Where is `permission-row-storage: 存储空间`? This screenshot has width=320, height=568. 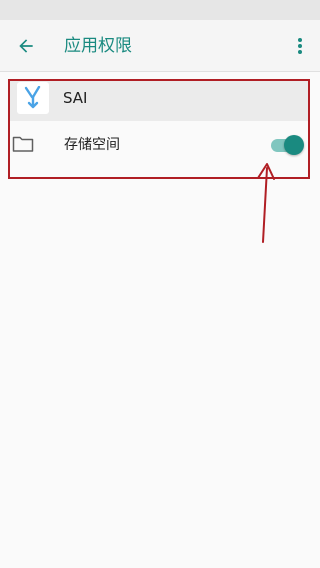
permission-row-storage: 存储空间 is located at coordinates (159, 145).